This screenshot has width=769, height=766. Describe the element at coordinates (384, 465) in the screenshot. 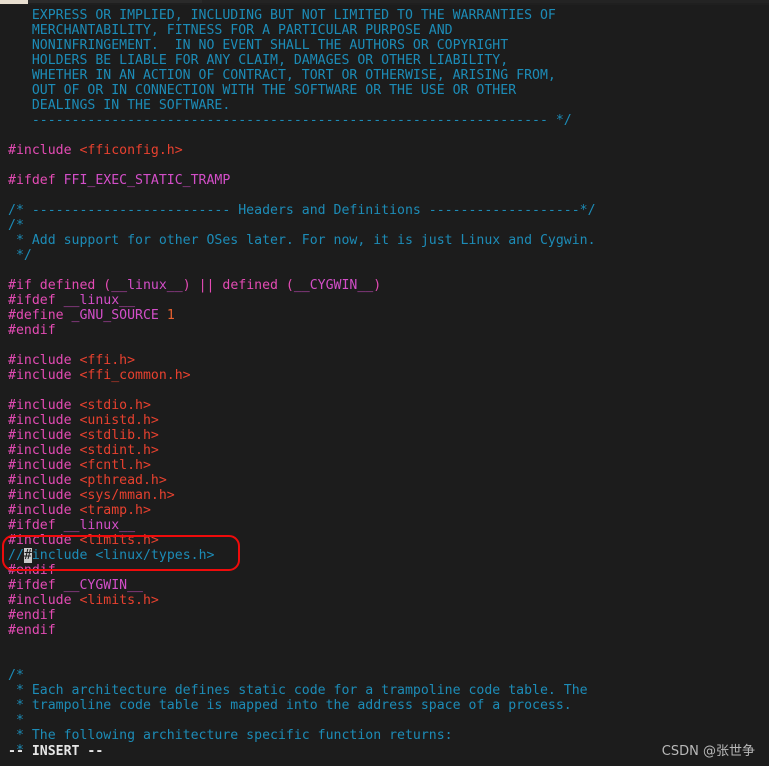

I see `code-line: #include <fcntl.h>` at that location.